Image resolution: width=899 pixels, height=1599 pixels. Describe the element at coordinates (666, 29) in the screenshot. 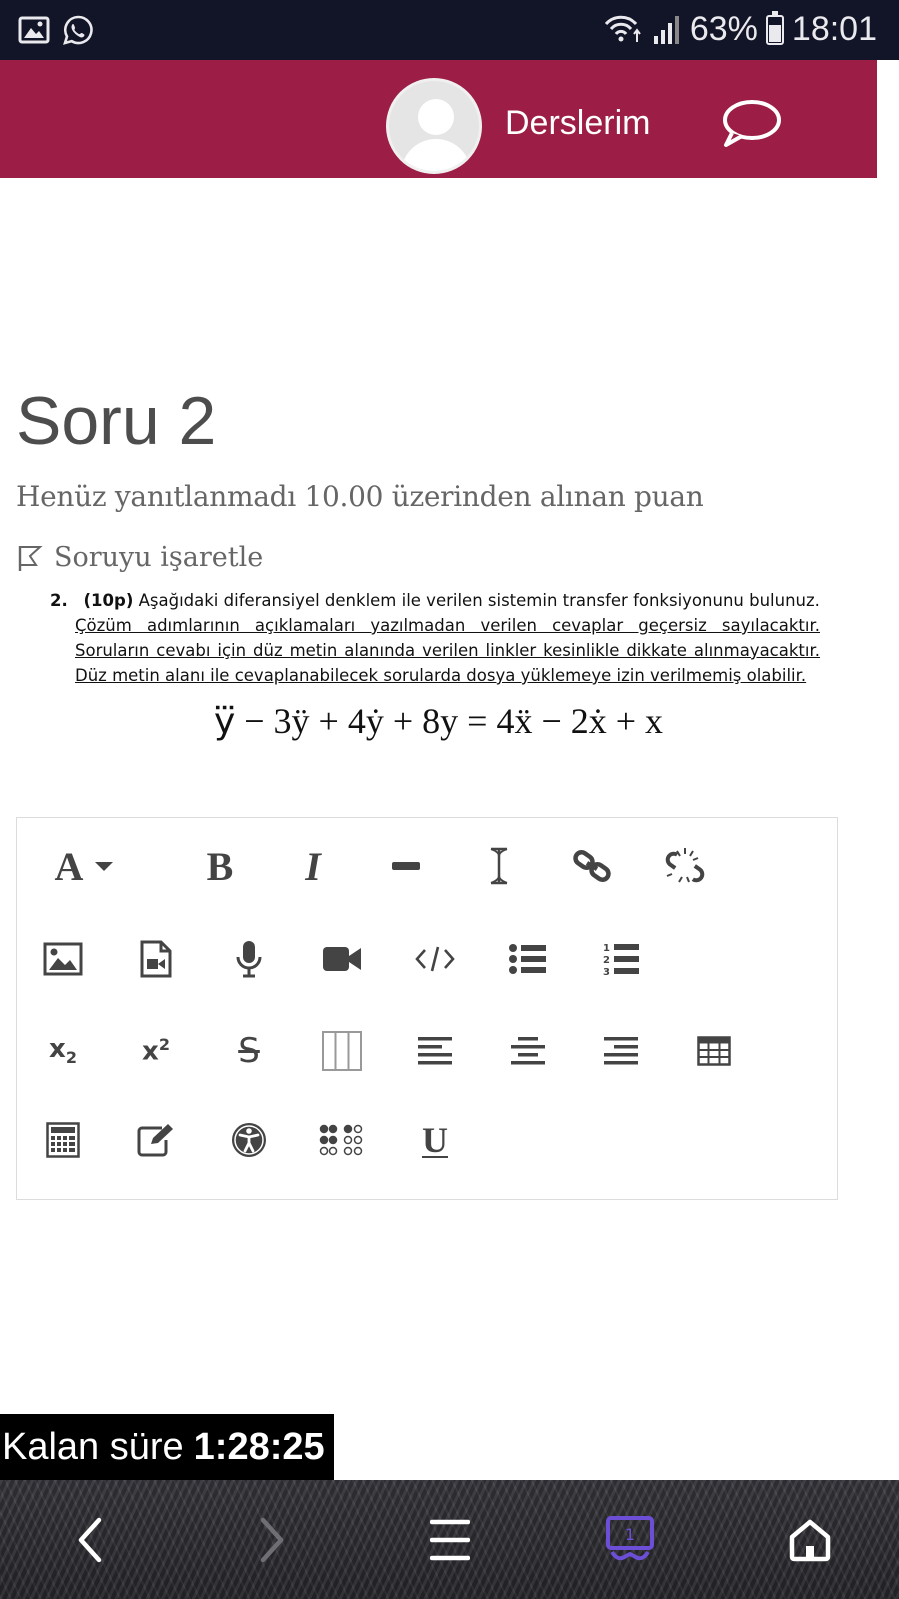

I see `signal-icon` at that location.